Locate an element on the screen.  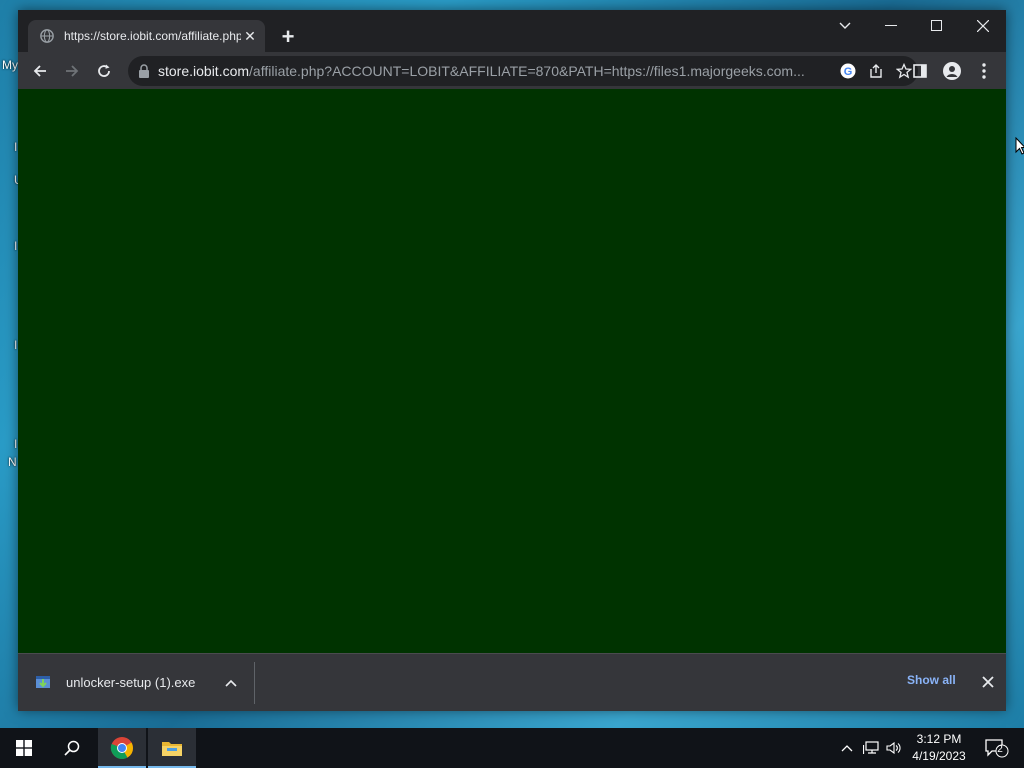
taskbar: 3:12 PM 4/19/2023 2 is located at coordinates (512, 748).